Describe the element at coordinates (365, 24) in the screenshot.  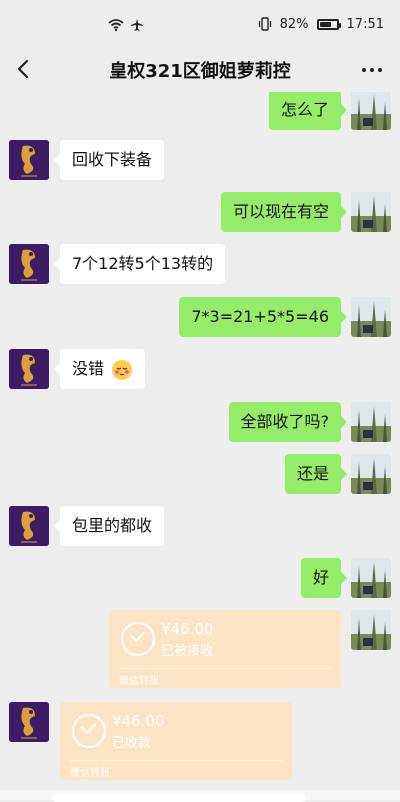
I see `clock: 17:51` at that location.